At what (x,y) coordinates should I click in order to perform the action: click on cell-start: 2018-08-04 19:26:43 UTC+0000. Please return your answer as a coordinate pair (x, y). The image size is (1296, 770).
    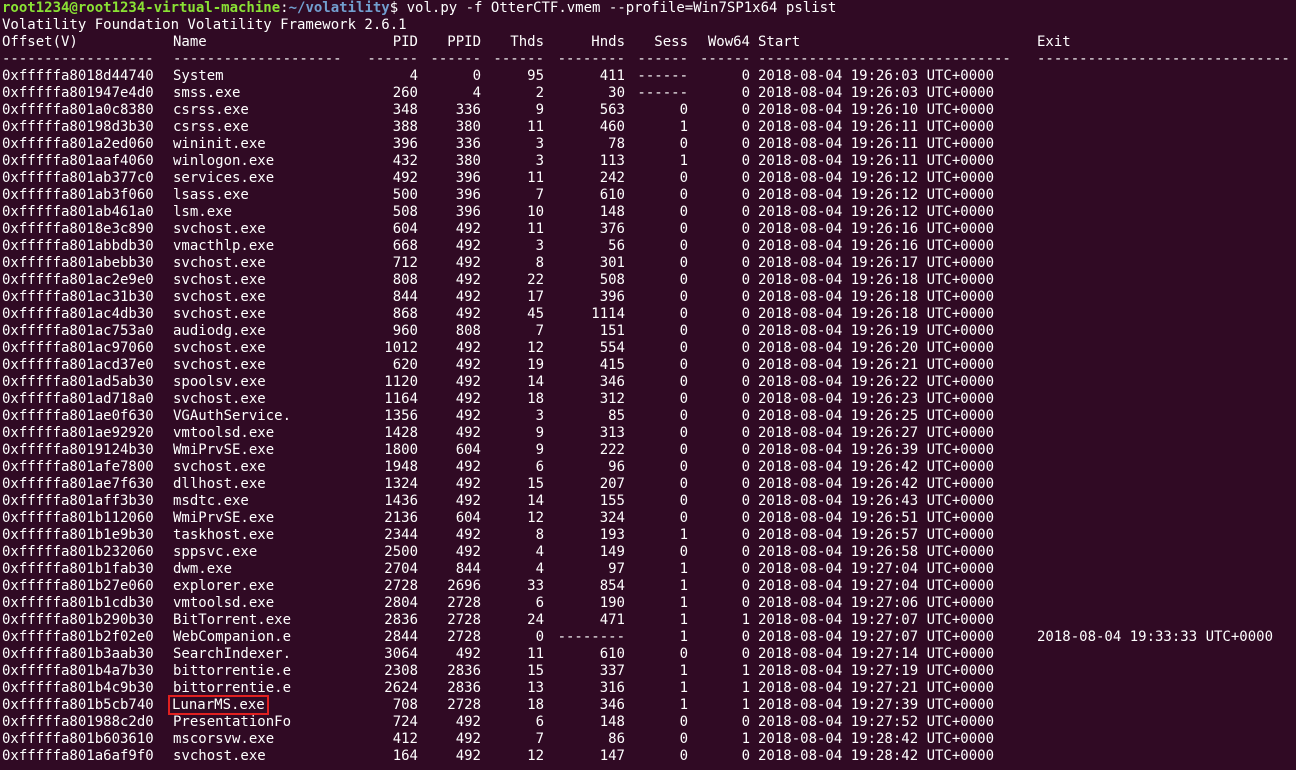
    Looking at the image, I should click on (876, 501).